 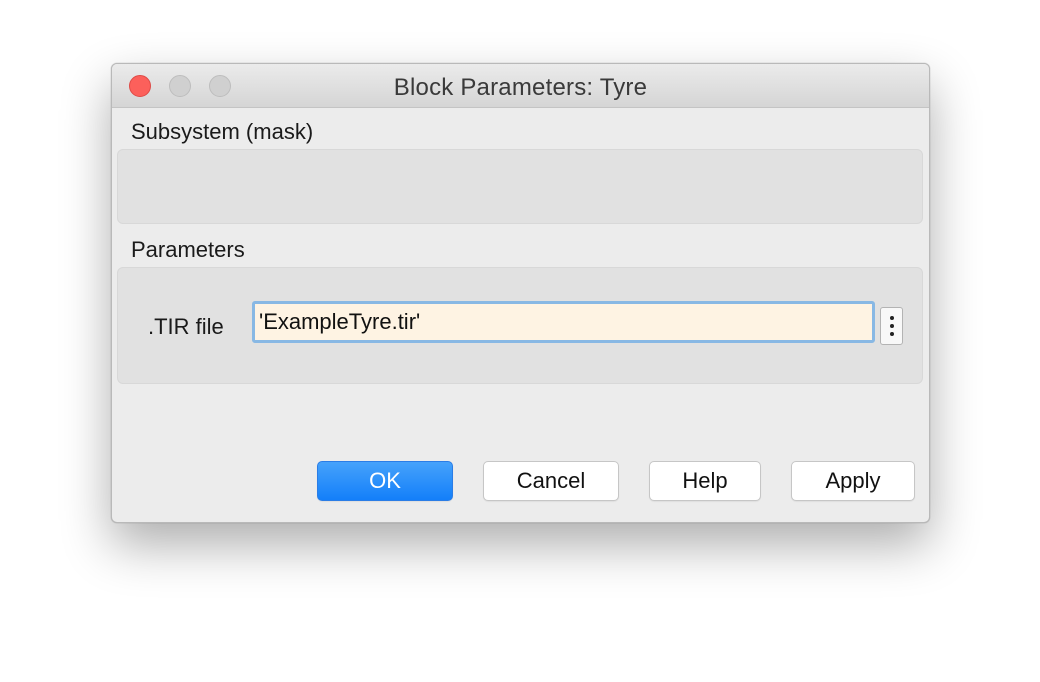 I want to click on title-bar: Block Parameters: Tyre, so click(x=520, y=86).